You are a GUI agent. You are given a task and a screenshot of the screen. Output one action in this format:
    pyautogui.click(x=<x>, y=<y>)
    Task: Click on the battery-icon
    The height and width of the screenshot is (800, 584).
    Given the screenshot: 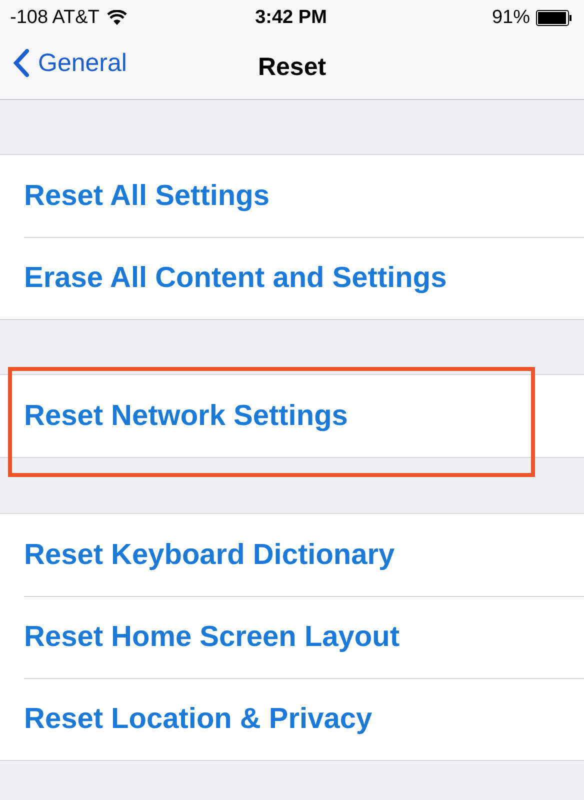 What is the action you would take?
    pyautogui.click(x=554, y=18)
    